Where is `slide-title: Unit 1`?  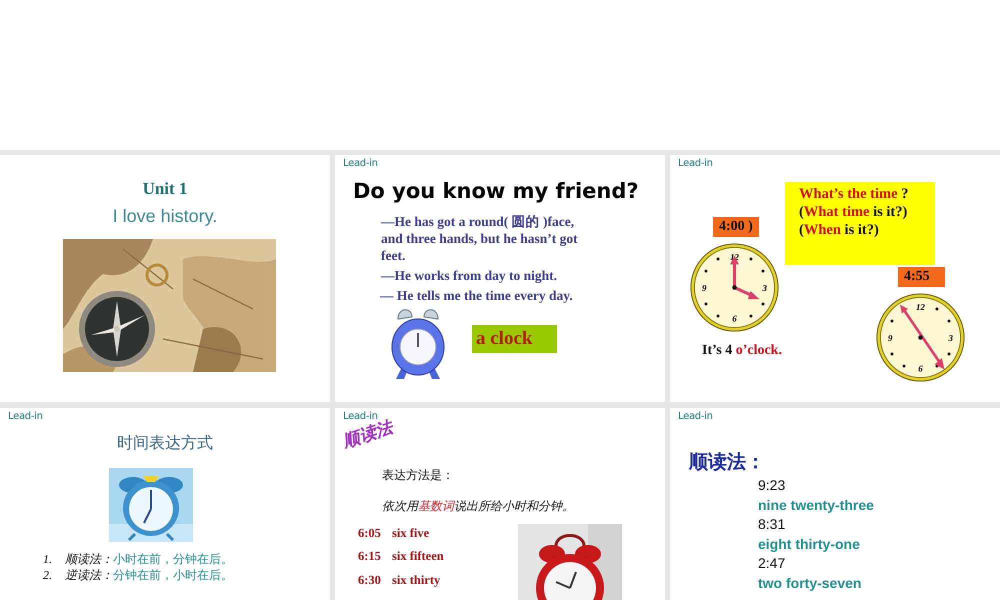 slide-title: Unit 1 is located at coordinates (165, 189).